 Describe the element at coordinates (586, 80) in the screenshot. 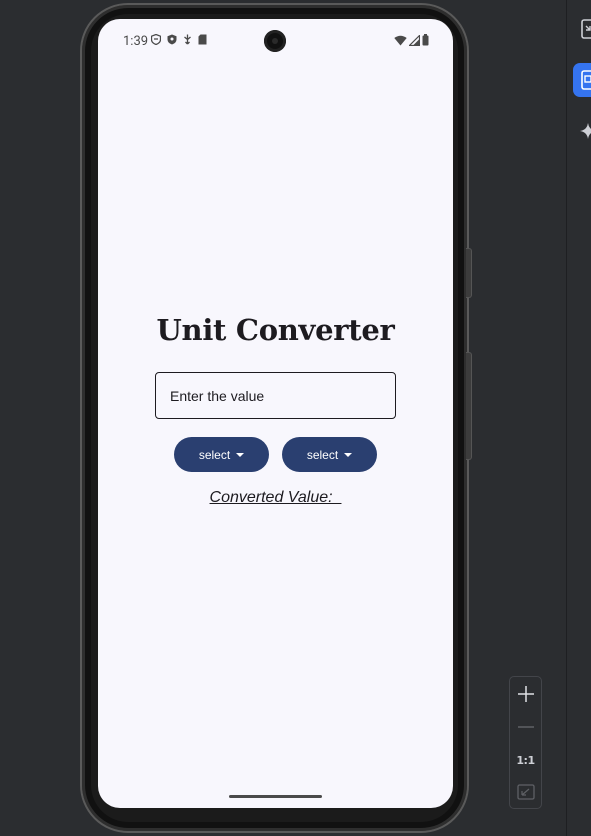

I see `running-devices-icon` at that location.